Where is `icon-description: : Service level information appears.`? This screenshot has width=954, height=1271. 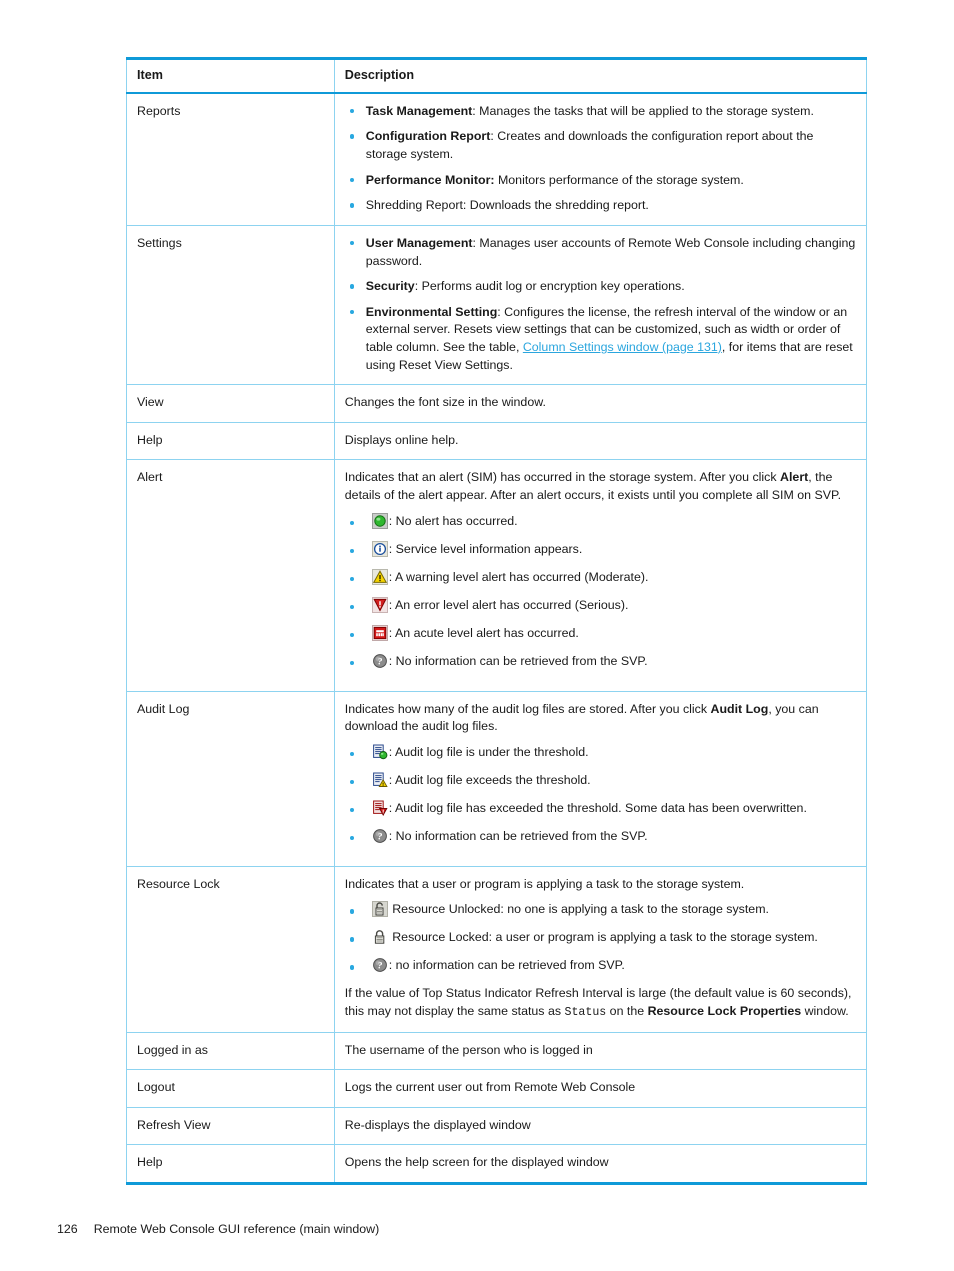 icon-description: : Service level information appears. is located at coordinates (485, 548).